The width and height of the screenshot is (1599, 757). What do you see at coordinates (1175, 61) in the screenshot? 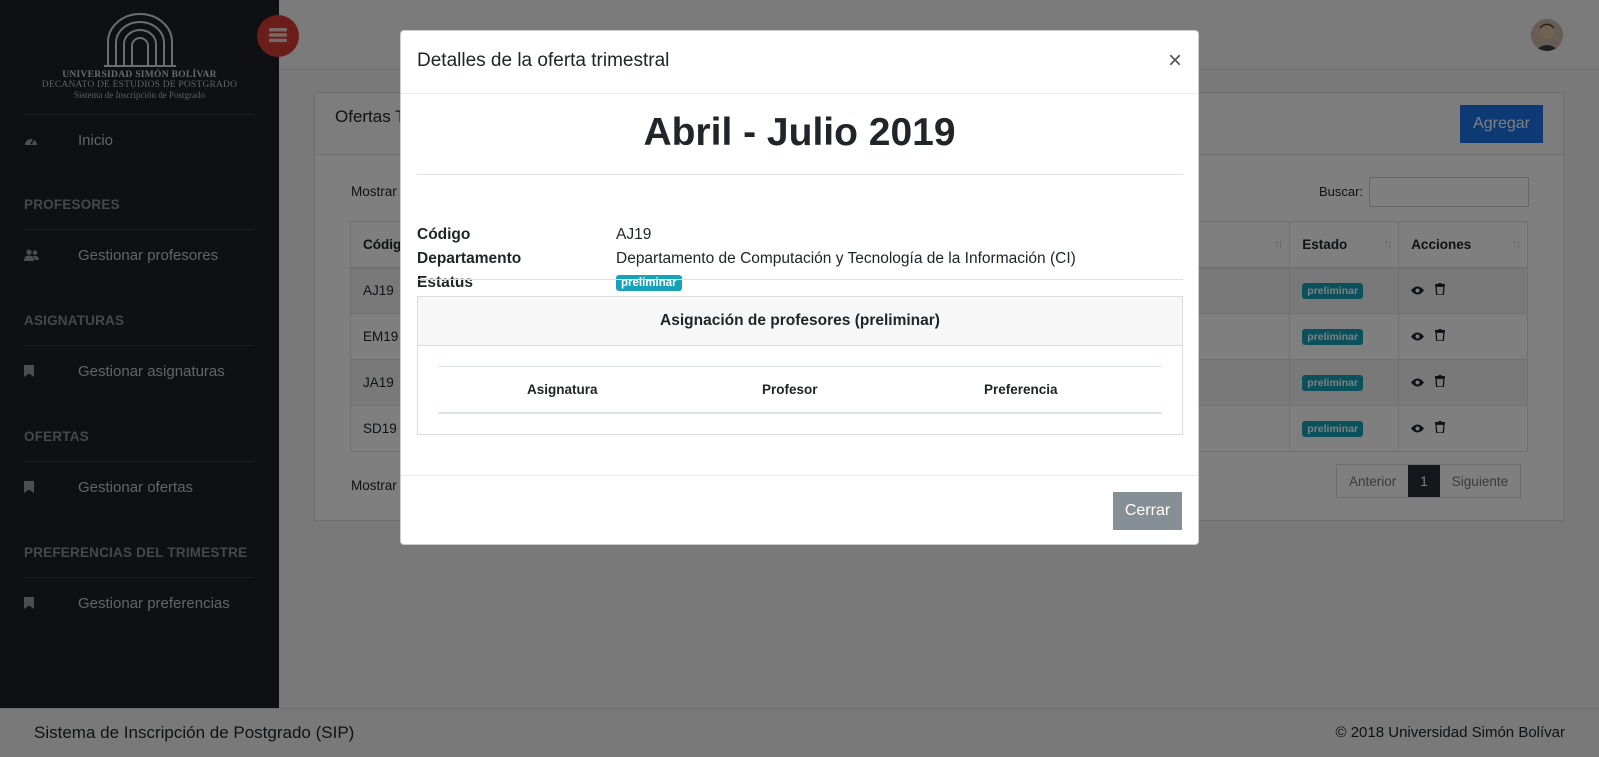
I see `close-icon: ×` at bounding box center [1175, 61].